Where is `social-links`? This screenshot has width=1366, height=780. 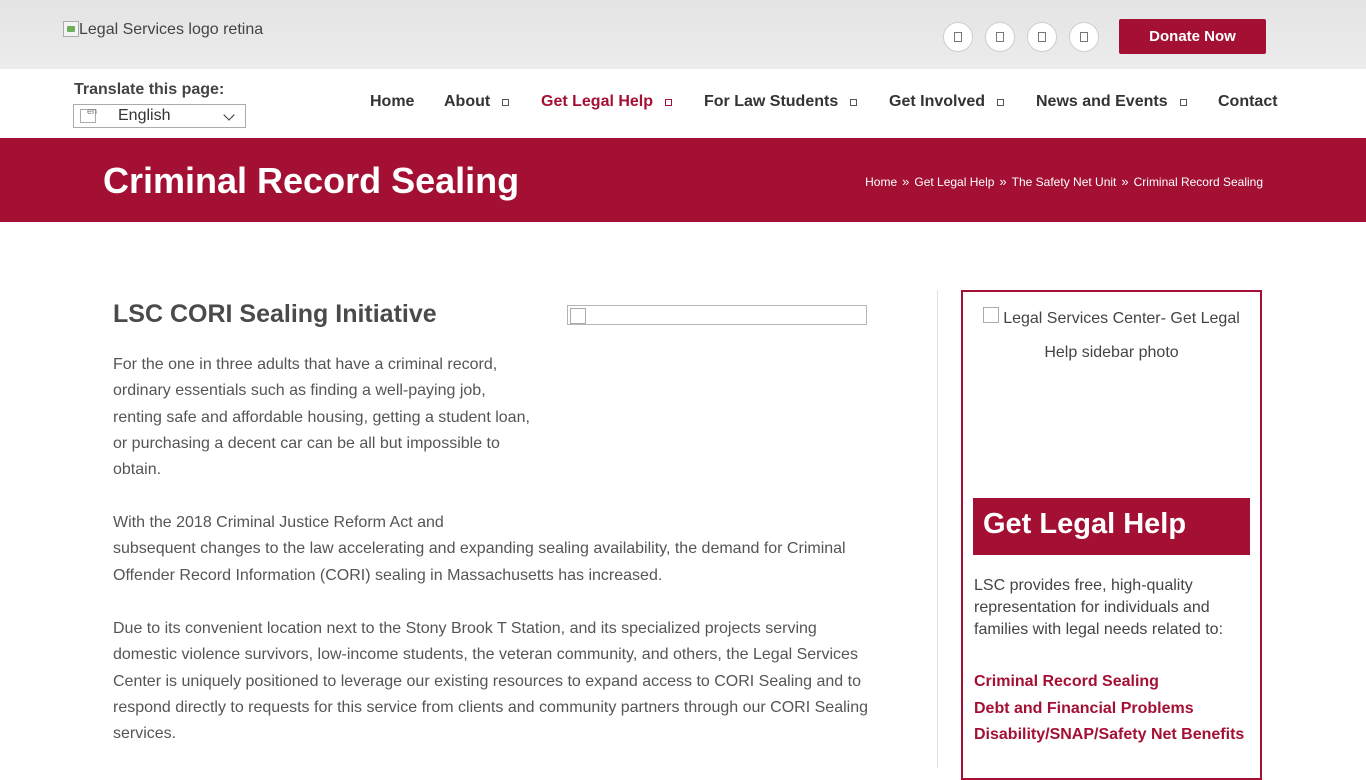
social-links is located at coordinates (1027, 37).